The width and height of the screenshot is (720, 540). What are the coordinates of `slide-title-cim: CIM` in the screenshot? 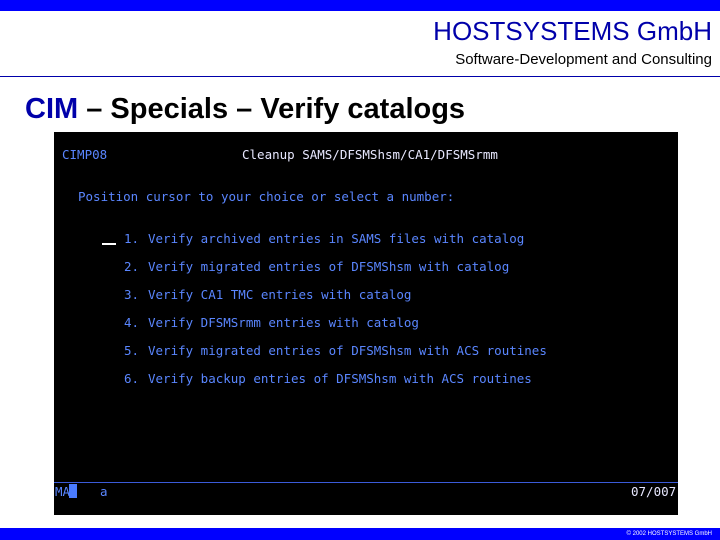 It's located at (52, 109).